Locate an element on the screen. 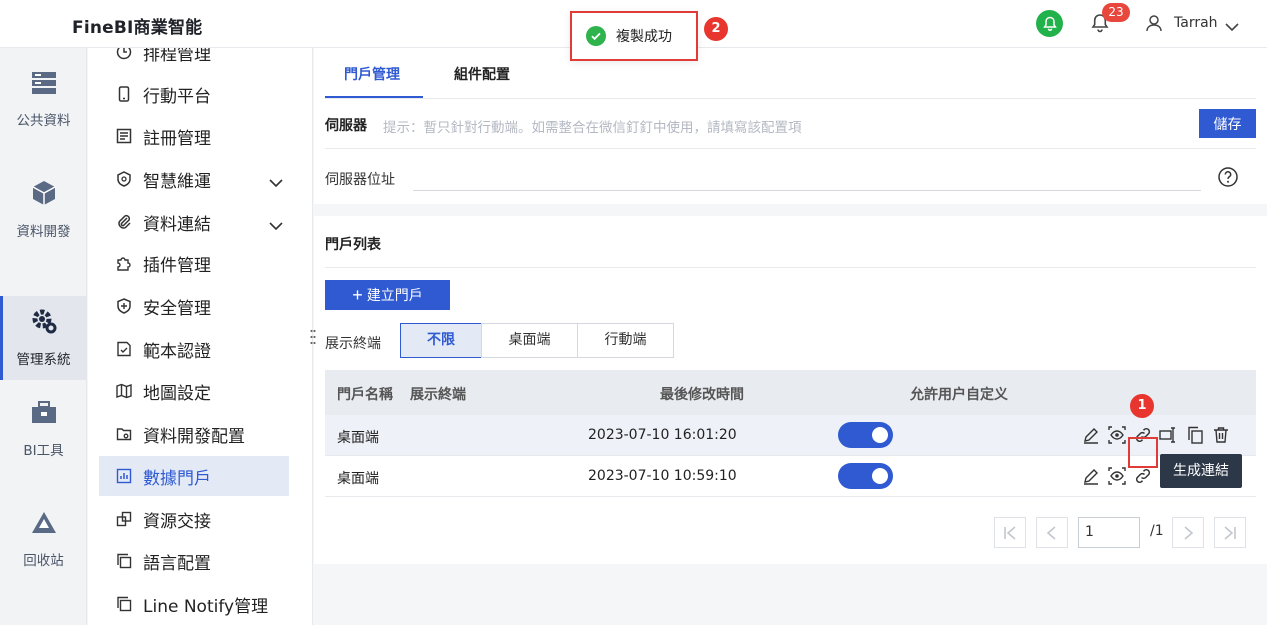  rail-item-bi-tools: BI工具 is located at coordinates (43, 430).